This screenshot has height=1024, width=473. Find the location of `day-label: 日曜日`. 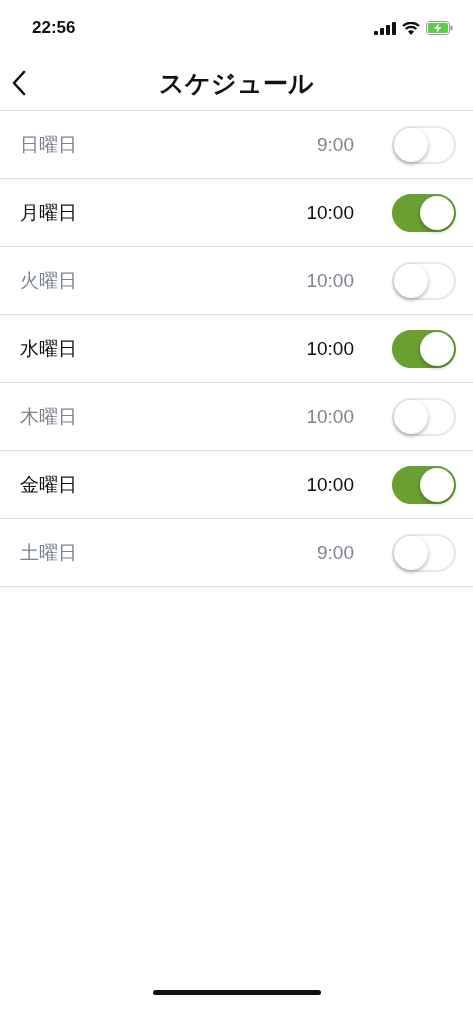

day-label: 日曜日 is located at coordinates (49, 144).